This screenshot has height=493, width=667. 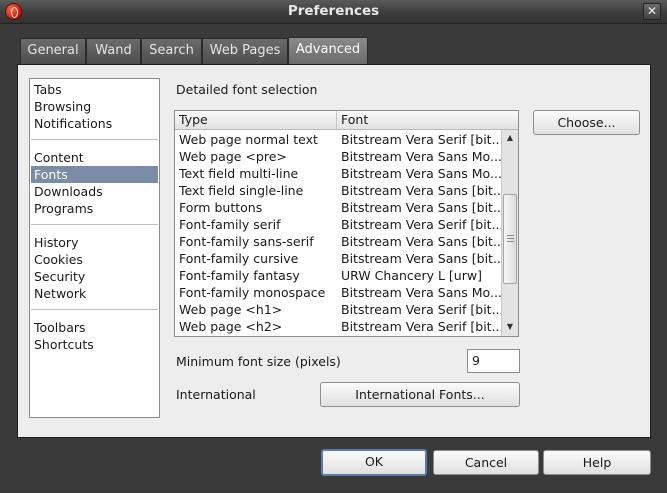 What do you see at coordinates (94, 276) in the screenshot?
I see `sidebar-item-security: Security` at bounding box center [94, 276].